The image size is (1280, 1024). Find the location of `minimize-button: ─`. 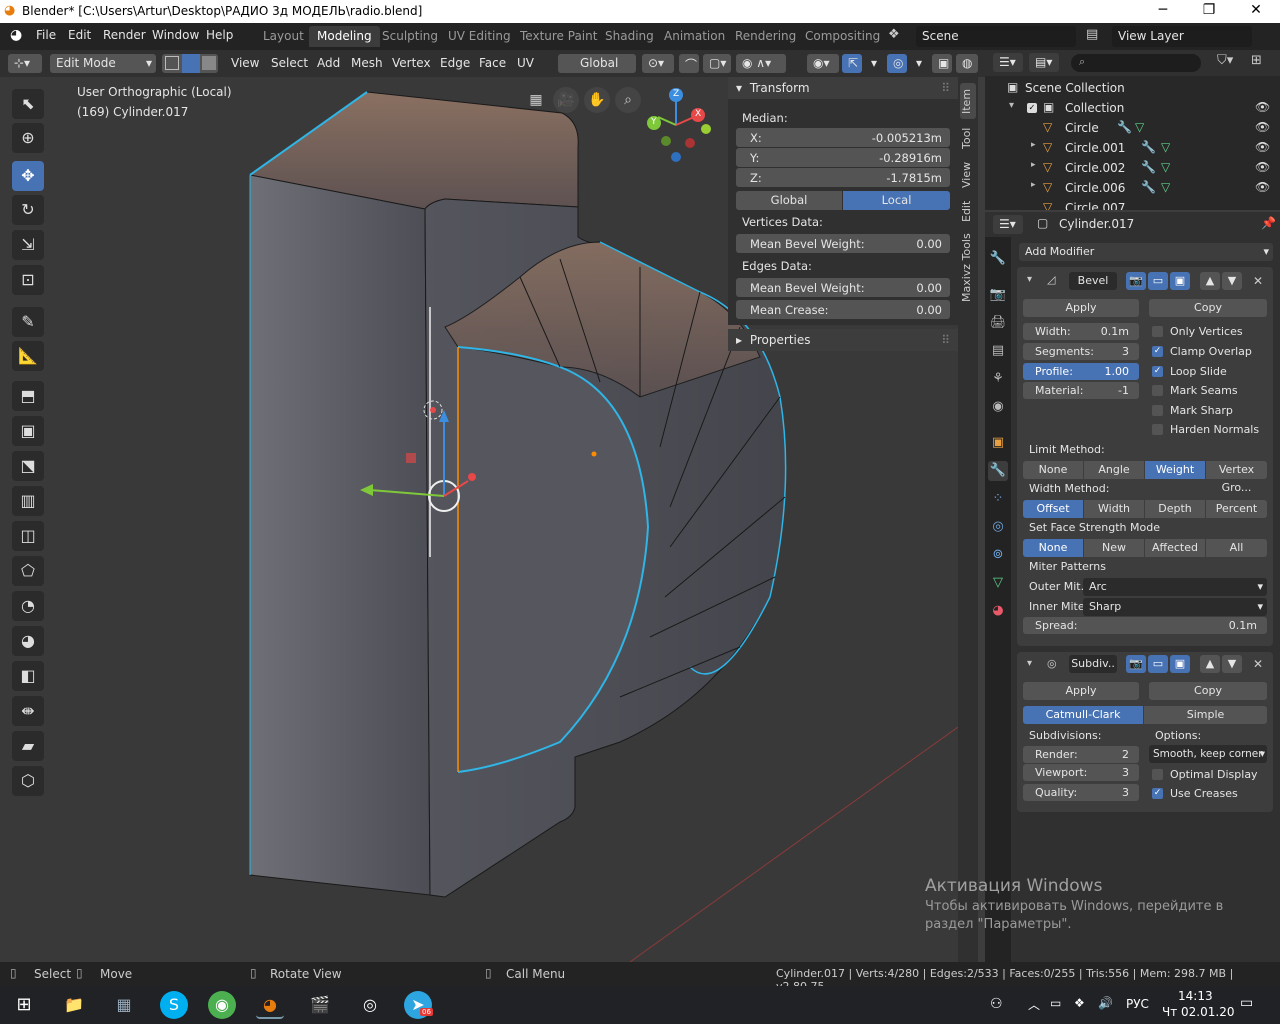

minimize-button: ─ is located at coordinates (1163, 10).